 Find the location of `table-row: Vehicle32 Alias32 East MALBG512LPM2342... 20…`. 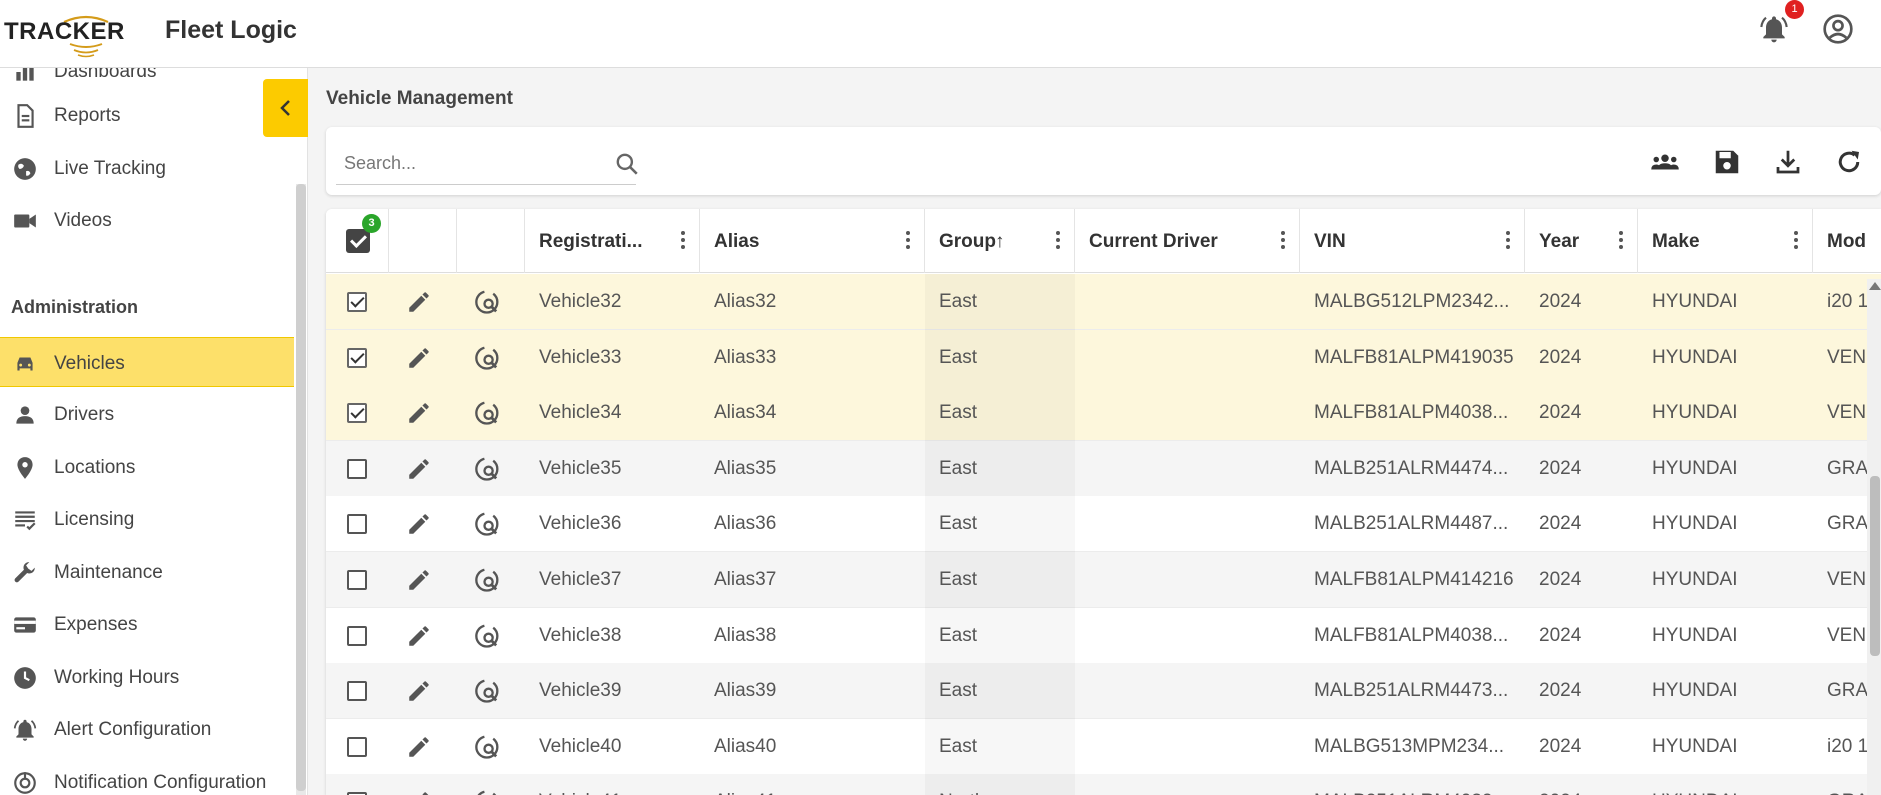

table-row: Vehicle32 Alias32 East MALBG512LPM2342... 20… is located at coordinates (1103, 302).